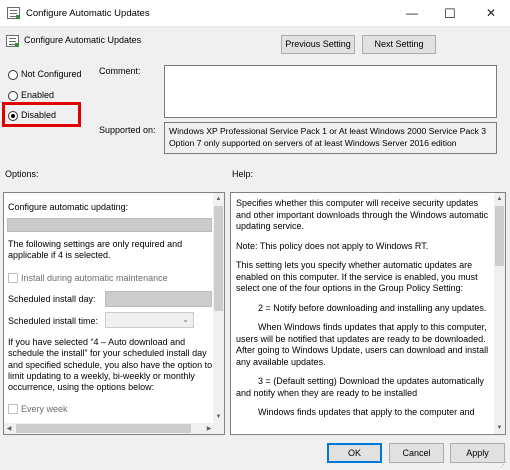 This screenshot has height=470, width=510. I want to click on radio-label: Disabled, so click(39, 115).